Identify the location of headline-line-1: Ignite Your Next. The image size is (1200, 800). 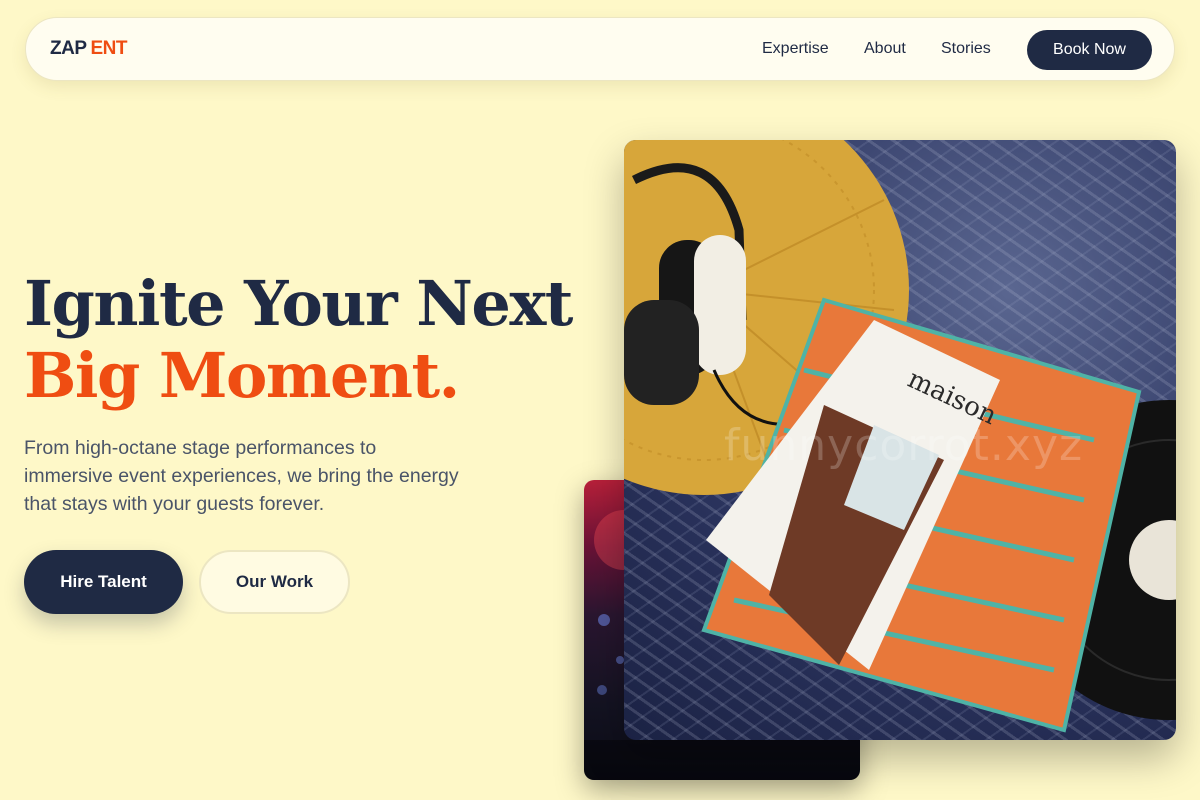
(298, 303).